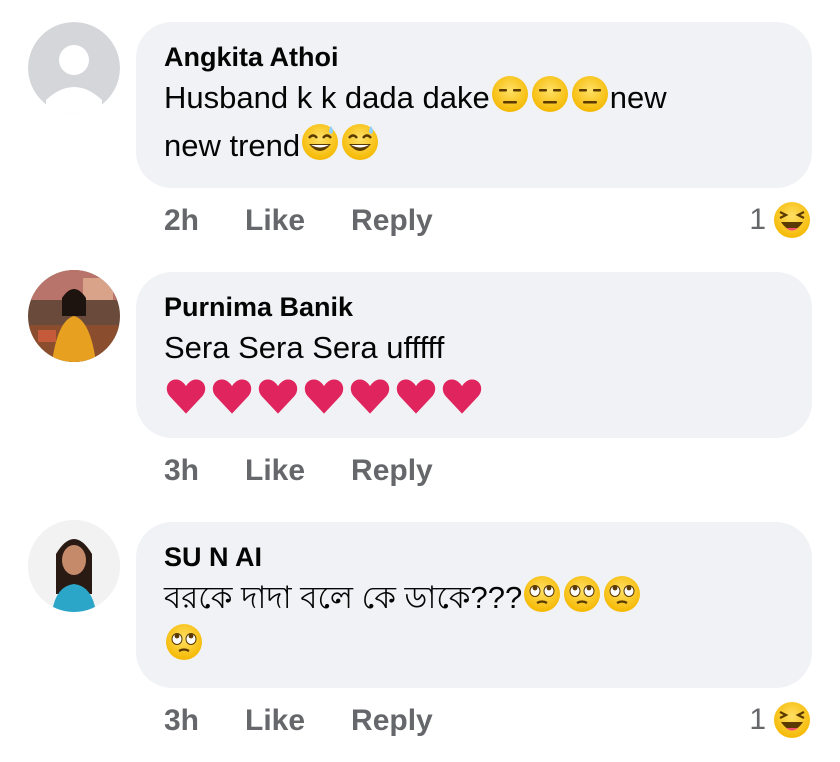 The height and width of the screenshot is (762, 840). What do you see at coordinates (474, 122) in the screenshot?
I see `comment-text: Husband k k dada dake new new trend` at bounding box center [474, 122].